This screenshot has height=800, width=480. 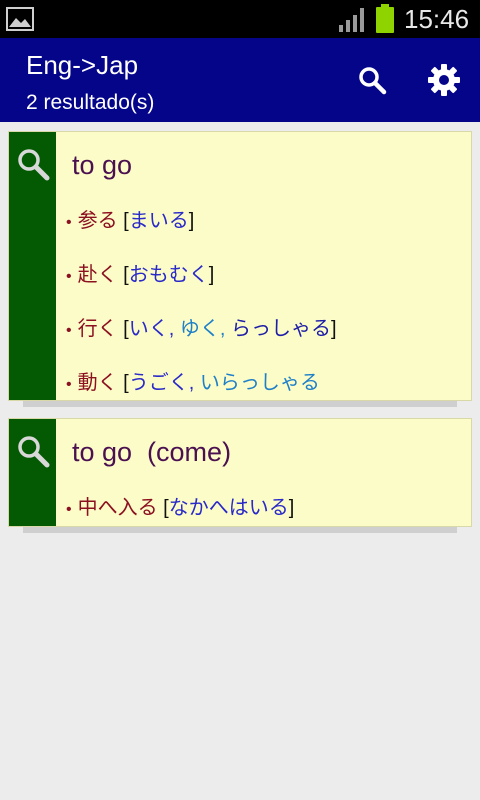 I want to click on reading: おもむく, so click(x=168, y=275).